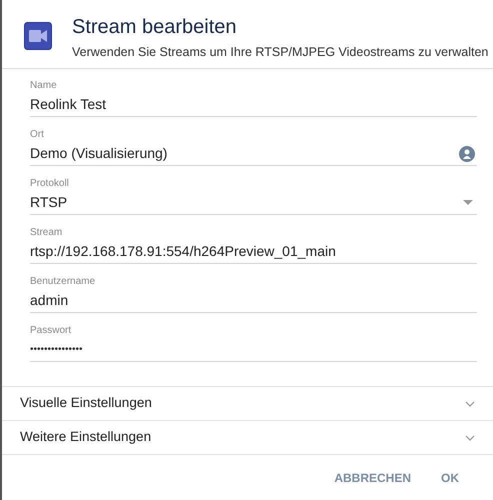 Image resolution: width=493 pixels, height=500 pixels. What do you see at coordinates (253, 350) in the screenshot?
I see `input-field: •••••••••••••••` at bounding box center [253, 350].